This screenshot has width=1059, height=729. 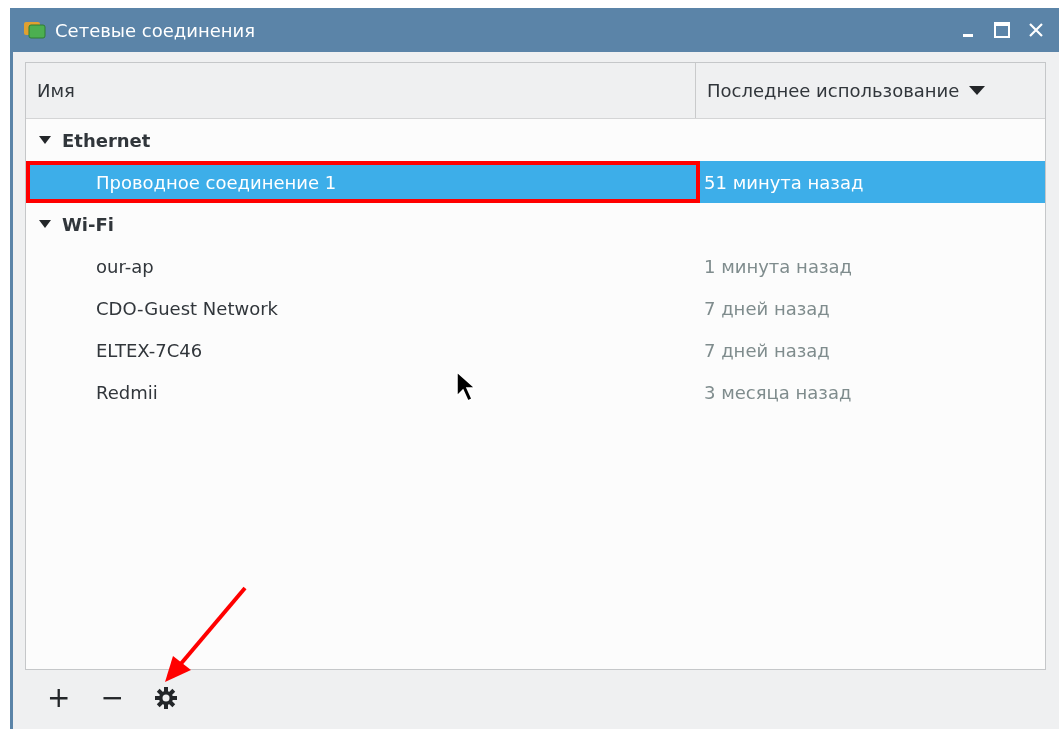 I want to click on column-header: Последнее использование, so click(x=870, y=90).